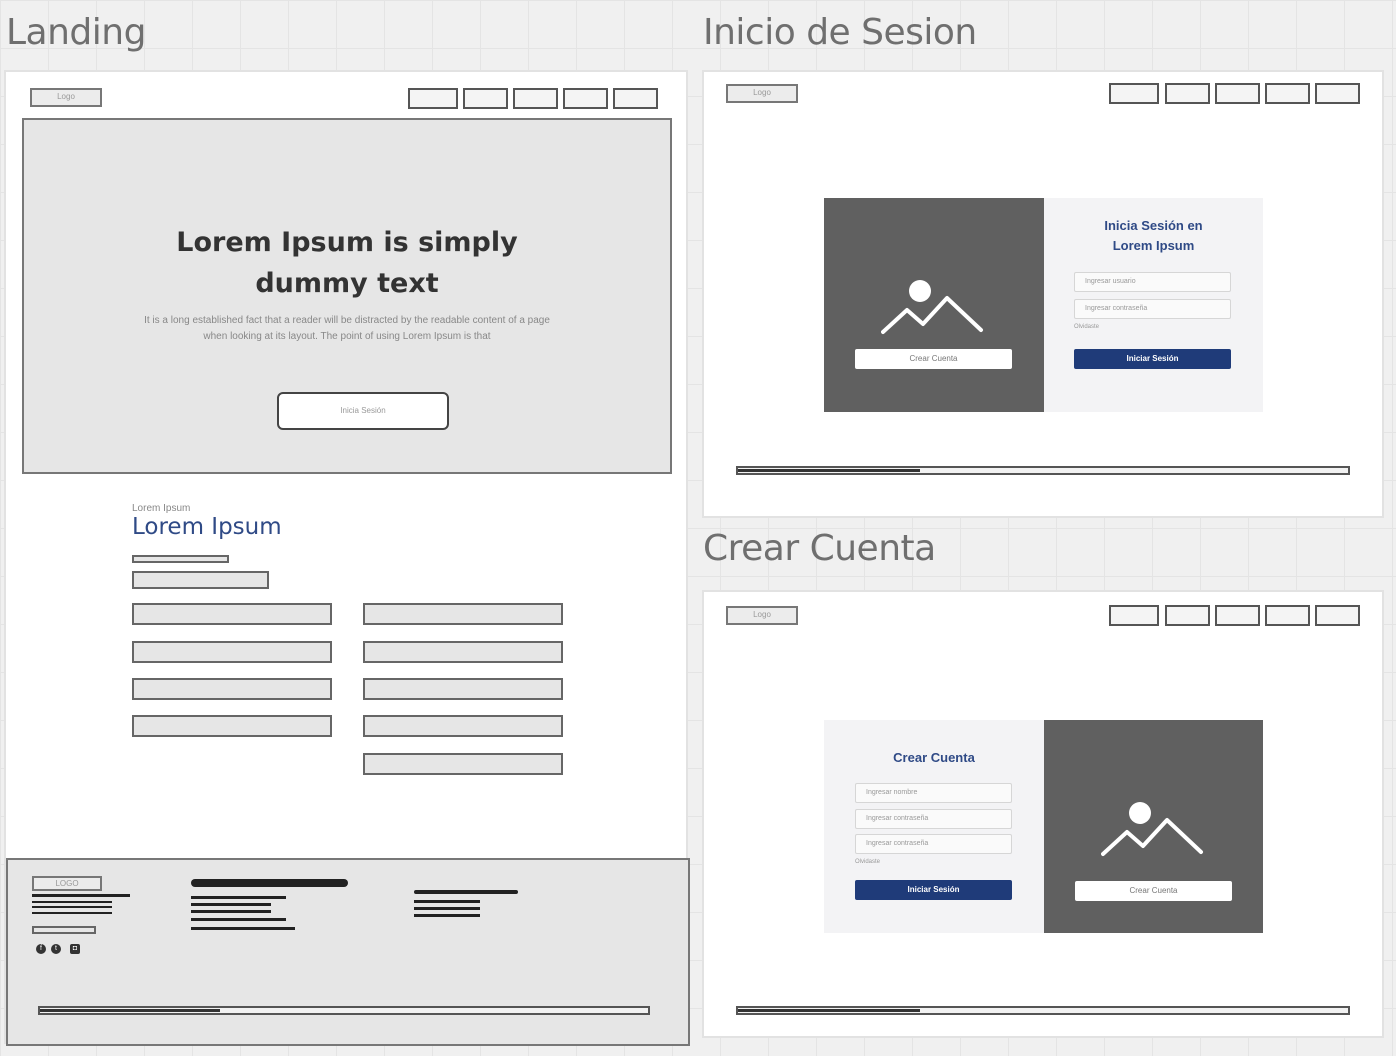 Image resolution: width=1396 pixels, height=1056 pixels. I want to click on confirm-password-input: Ingresar contraseña, so click(933, 844).